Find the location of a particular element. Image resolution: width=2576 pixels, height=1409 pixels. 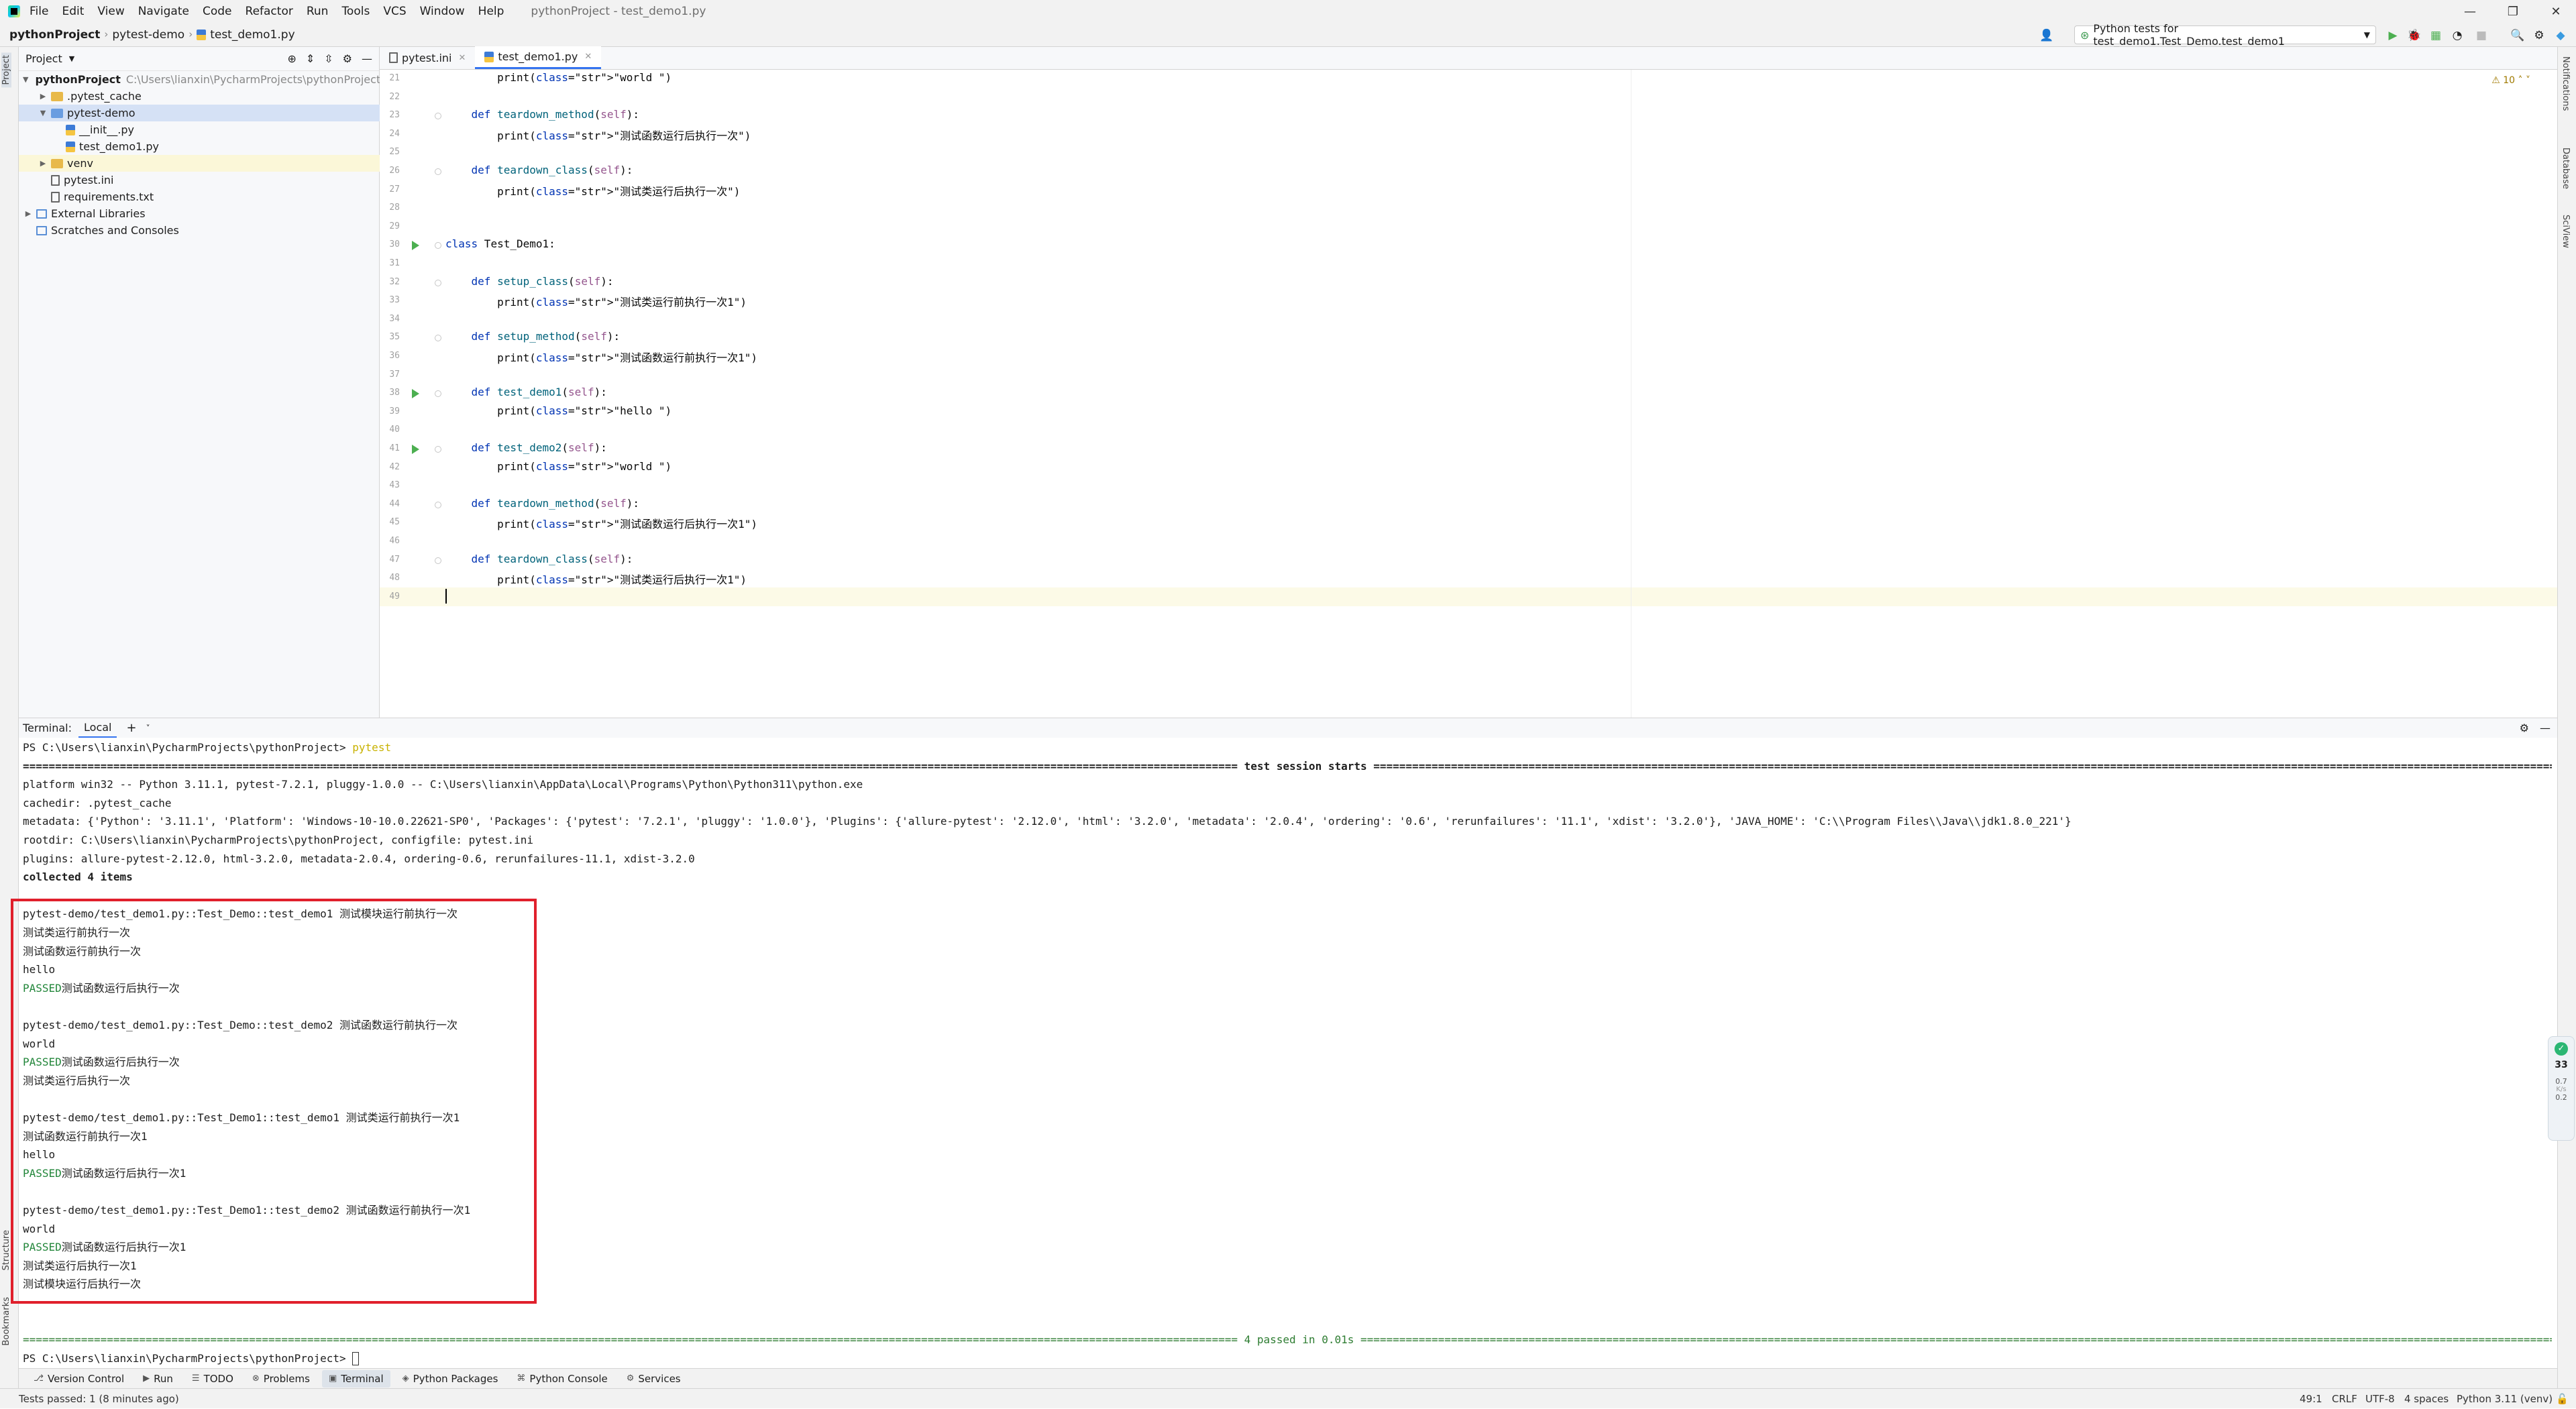

tool-window-todo: ☰ TODO is located at coordinates (212, 1379).